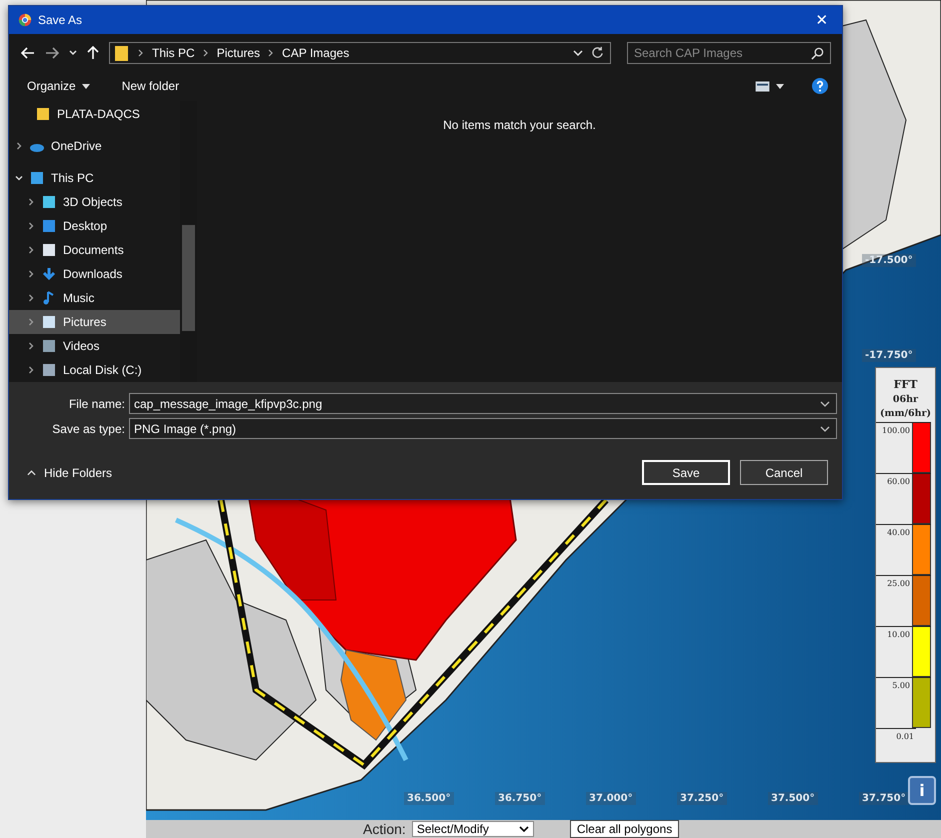 This screenshot has width=941, height=838. Describe the element at coordinates (702, 798) in the screenshot. I see `longitude-label: 37.250°` at that location.